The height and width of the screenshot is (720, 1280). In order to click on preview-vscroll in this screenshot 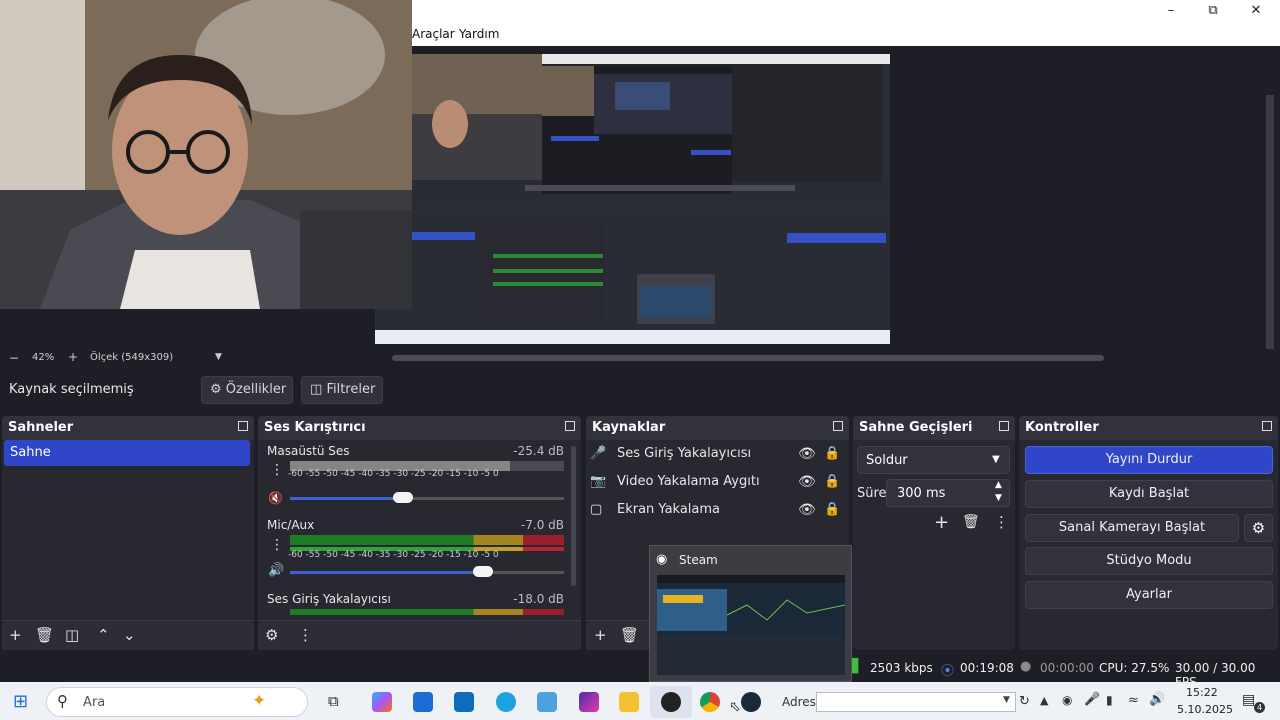, I will do `click(1270, 222)`.